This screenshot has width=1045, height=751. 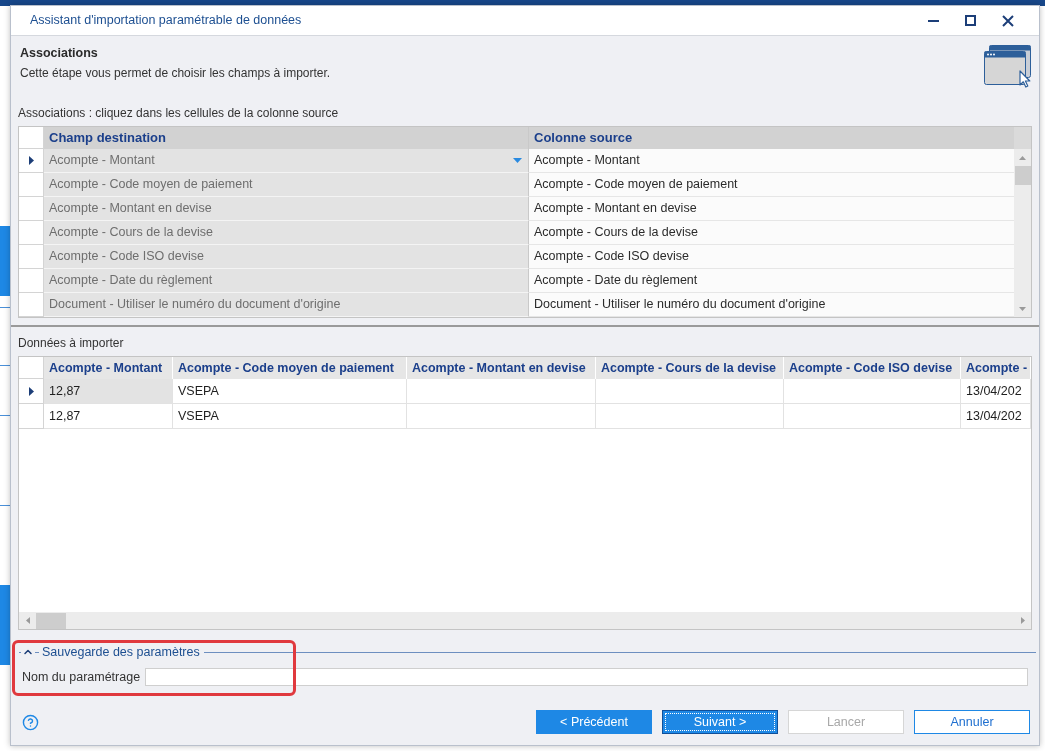 What do you see at coordinates (771, 138) in the screenshot?
I see `column-header: Colonne source` at bounding box center [771, 138].